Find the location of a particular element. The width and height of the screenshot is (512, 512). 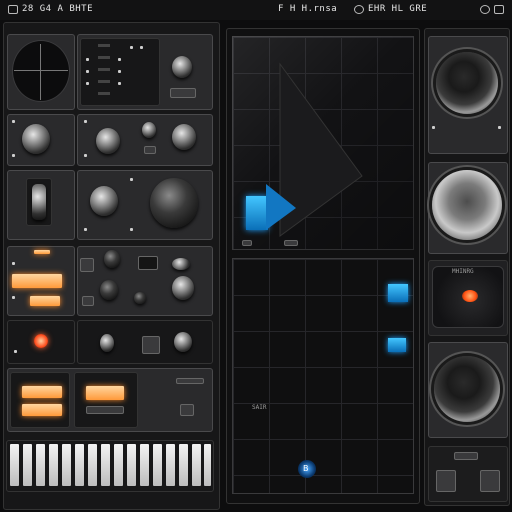

menu-icon is located at coordinates (499, 9).